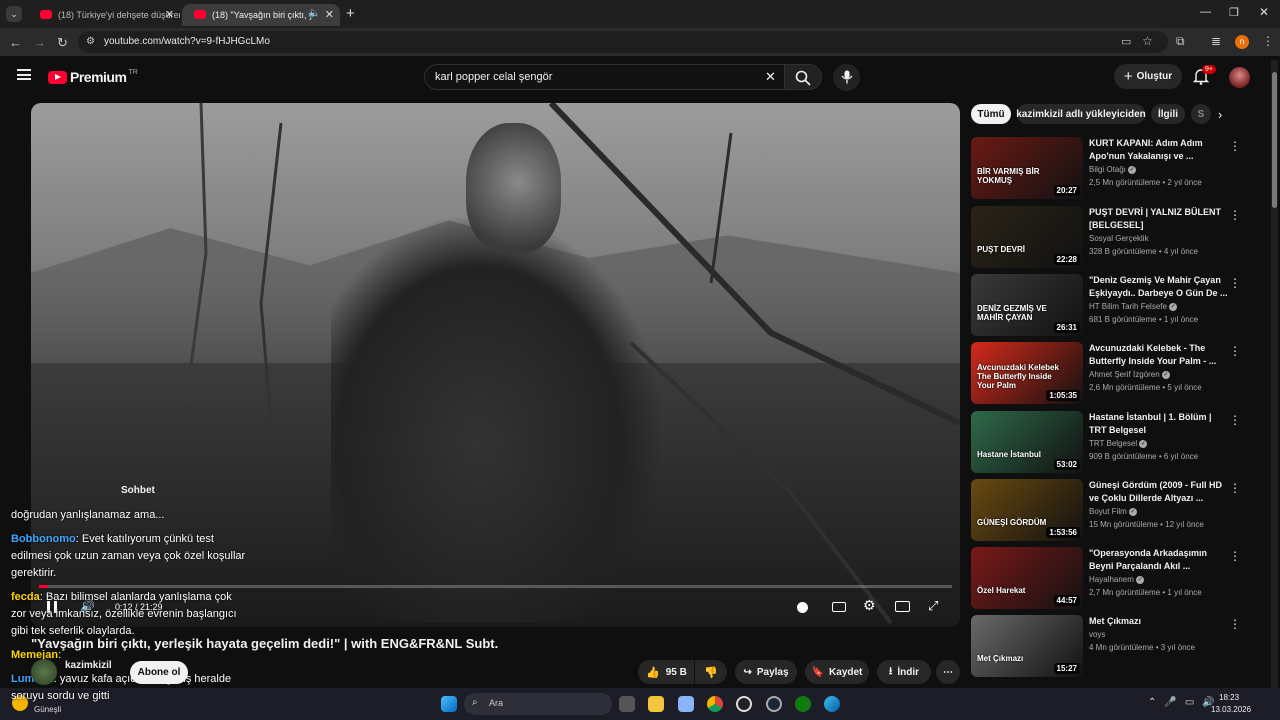  Describe the element at coordinates (1274, 140) in the screenshot. I see `scrollbar-thumb` at that location.